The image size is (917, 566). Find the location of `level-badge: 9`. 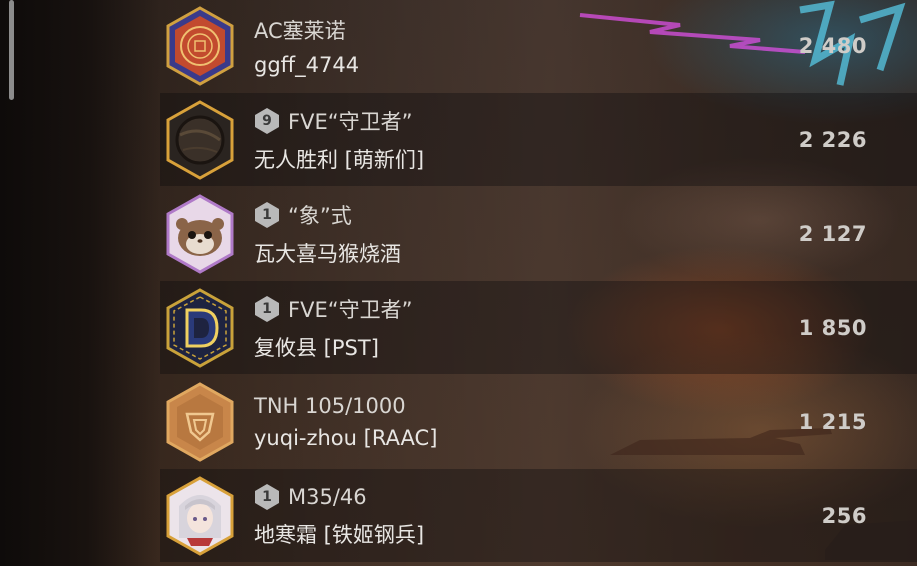

level-badge: 9 is located at coordinates (267, 121).